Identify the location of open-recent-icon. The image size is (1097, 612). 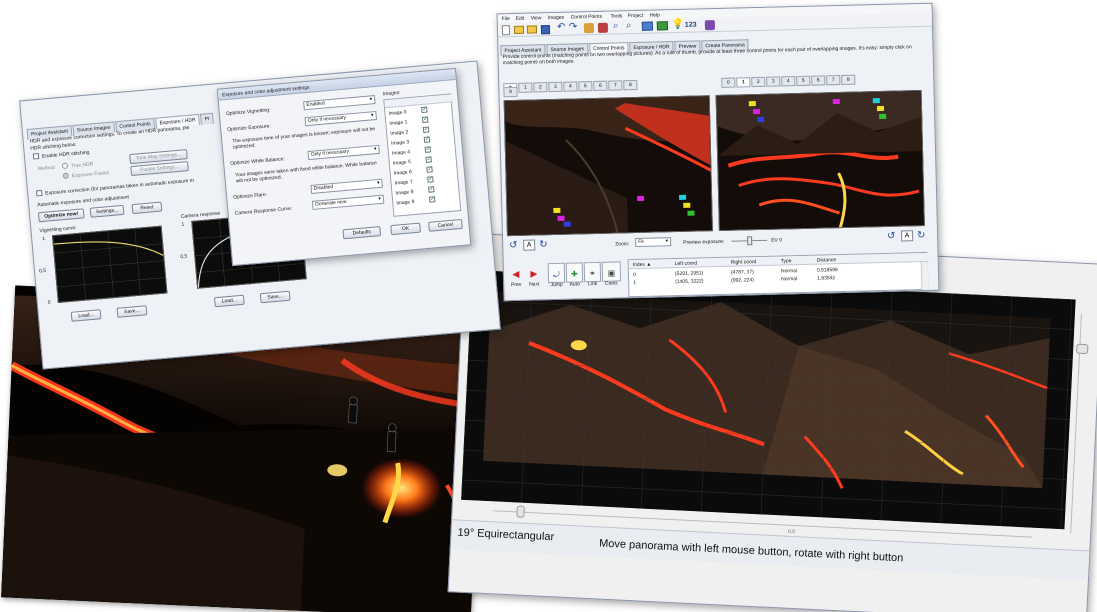
(532, 29).